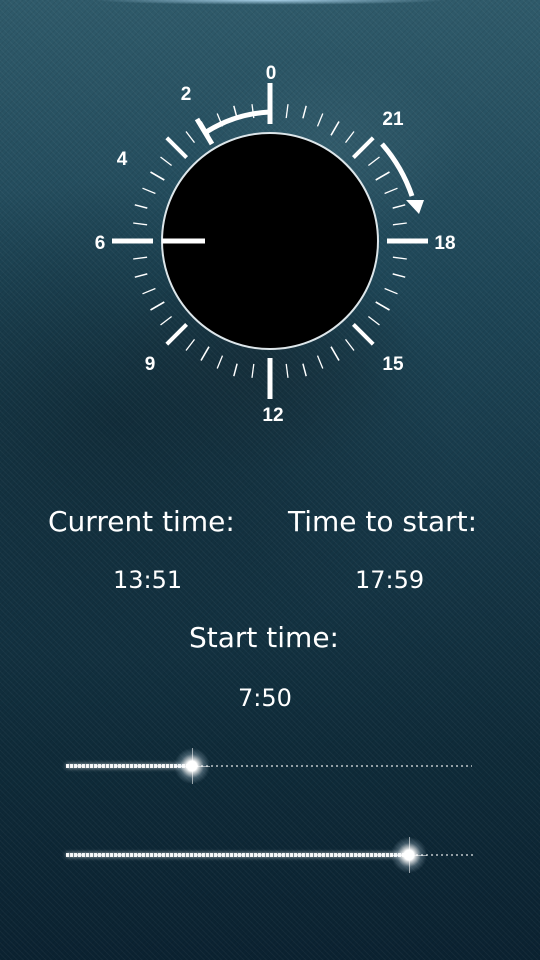 The width and height of the screenshot is (540, 960). What do you see at coordinates (237, 855) in the screenshot?
I see `slider-fill` at bounding box center [237, 855].